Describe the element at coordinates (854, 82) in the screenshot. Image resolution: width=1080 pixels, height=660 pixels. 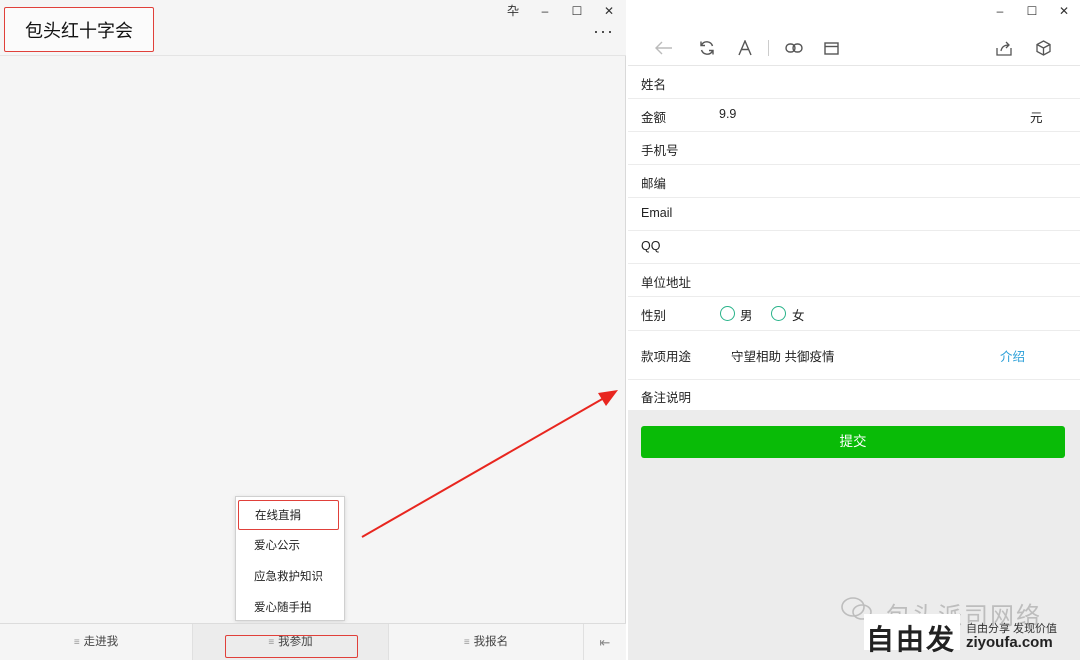
I see `form-row-name: 姓名` at that location.